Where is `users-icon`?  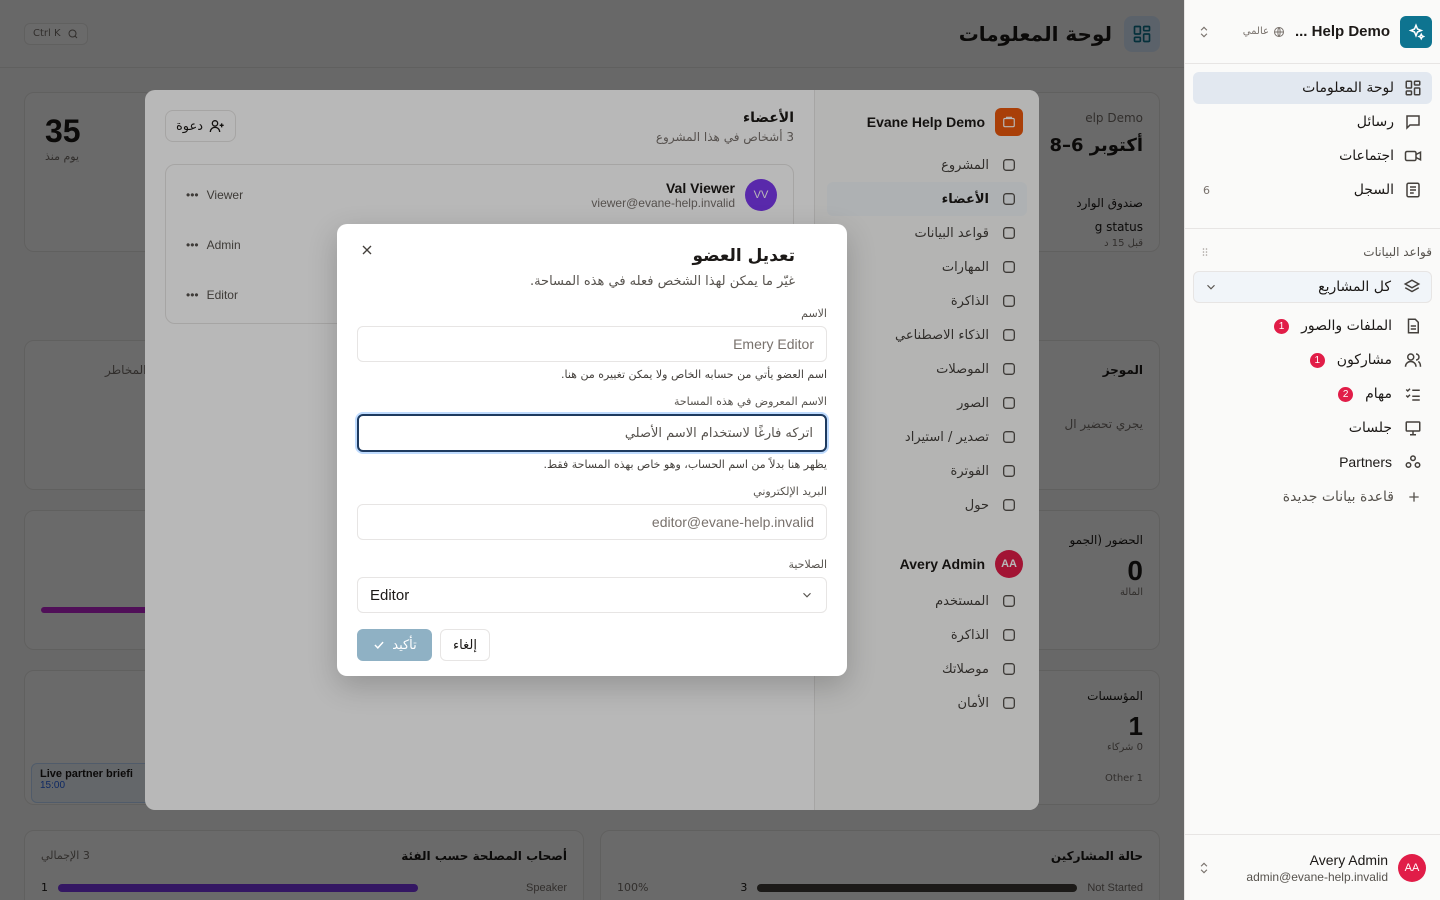 users-icon is located at coordinates (1413, 360).